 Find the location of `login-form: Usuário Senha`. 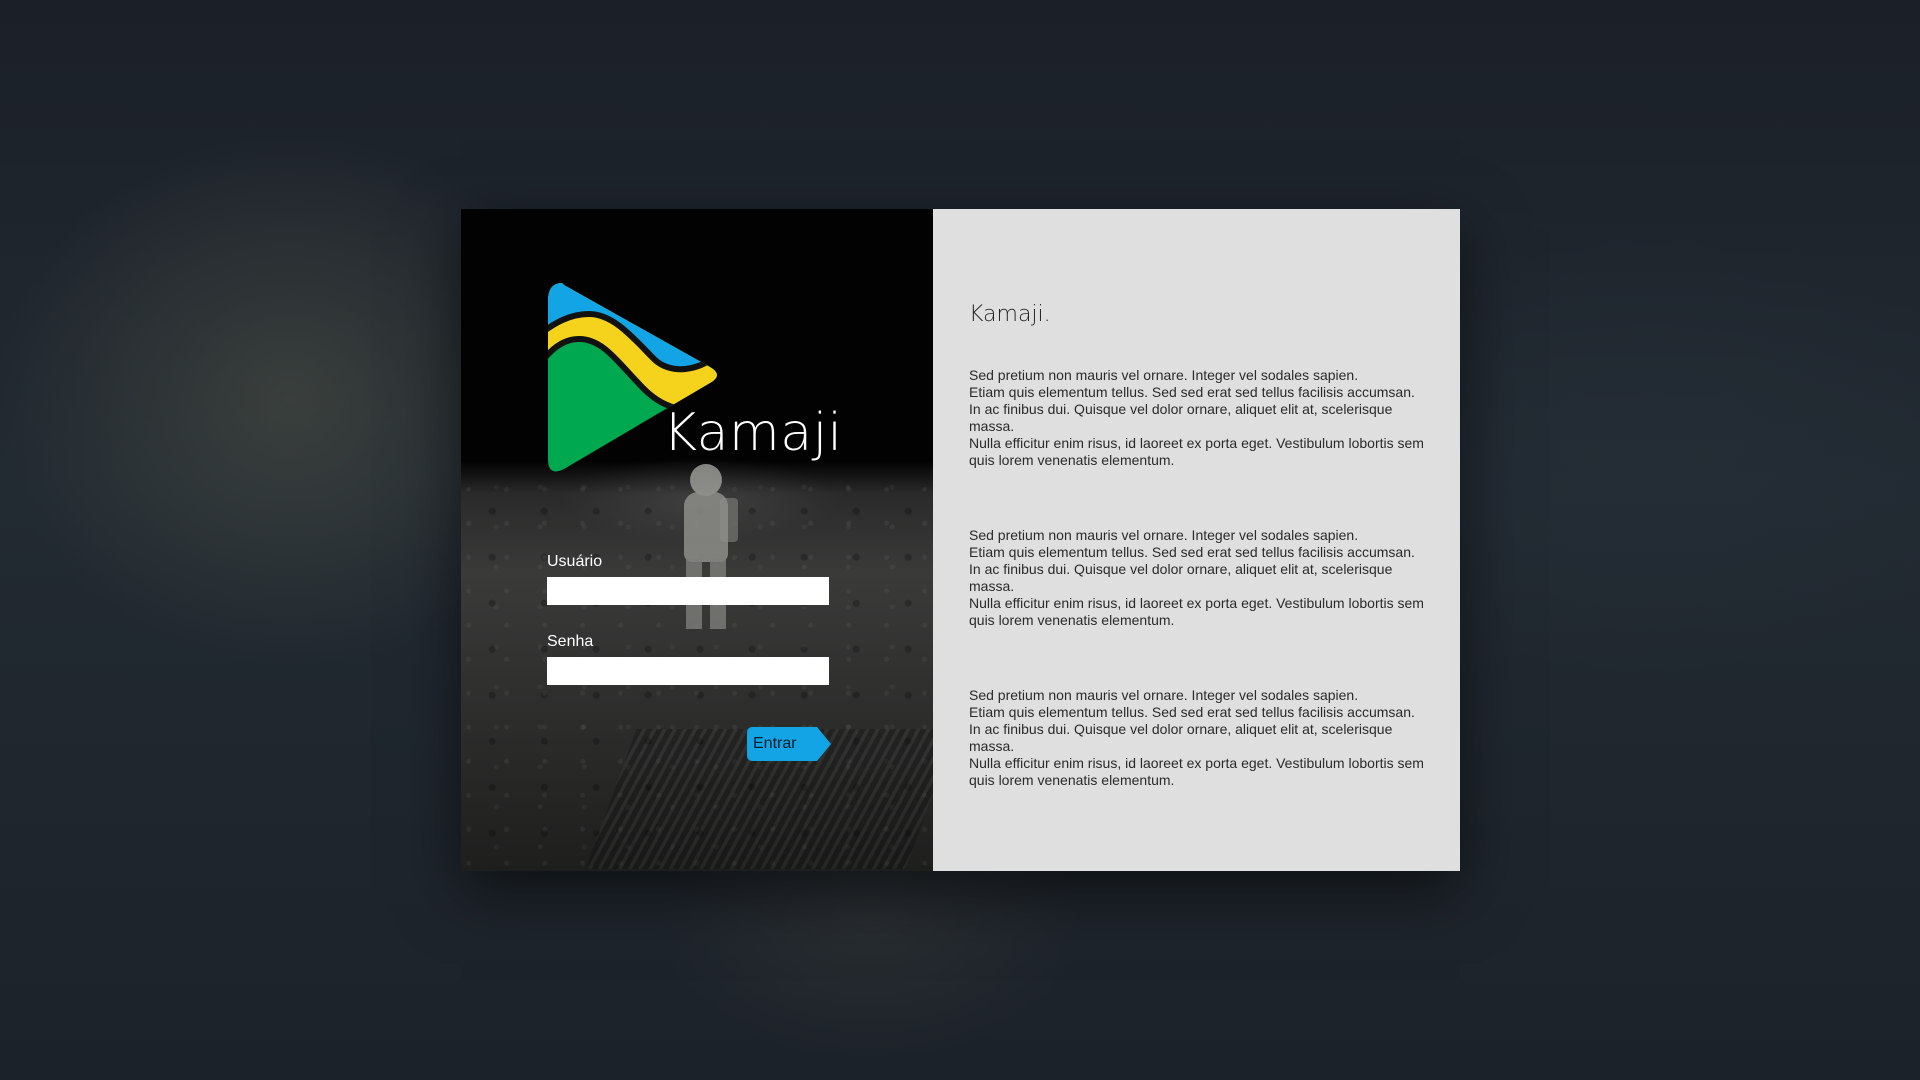

login-form: Usuário Senha is located at coordinates (688, 619).